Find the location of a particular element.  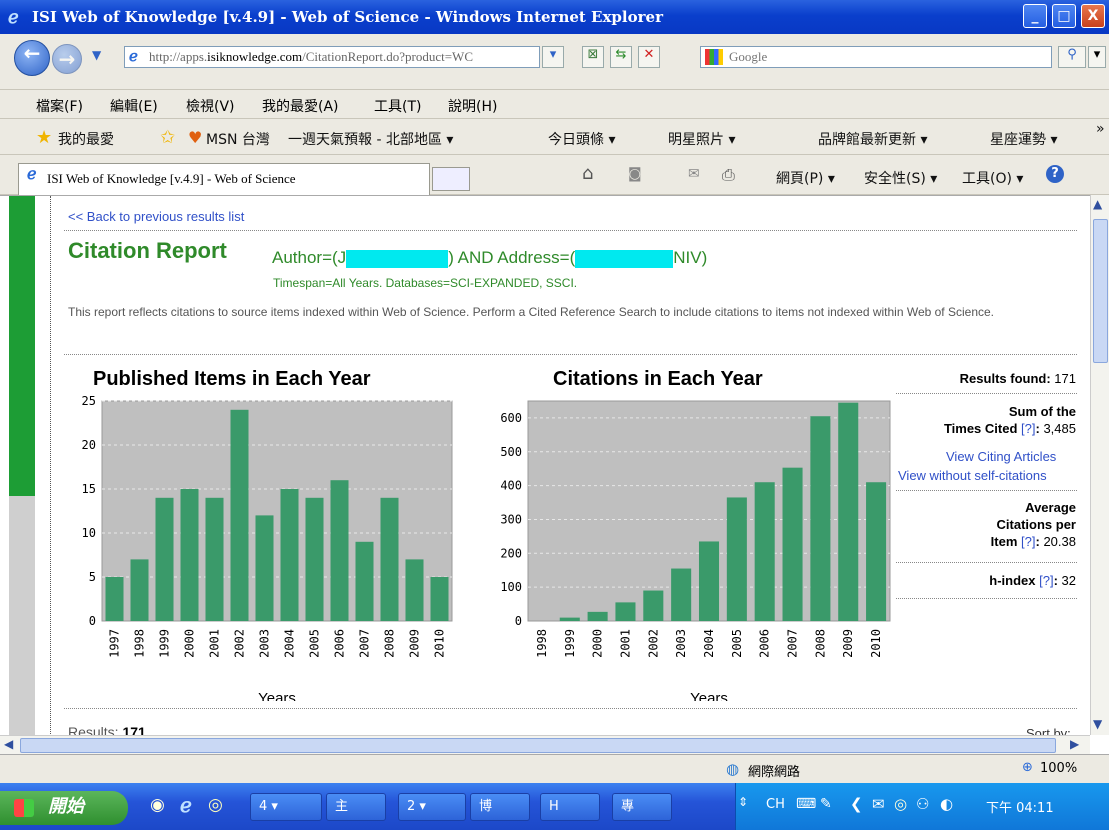

quicklaunch-app-icon: ◎ is located at coordinates (215, 805).